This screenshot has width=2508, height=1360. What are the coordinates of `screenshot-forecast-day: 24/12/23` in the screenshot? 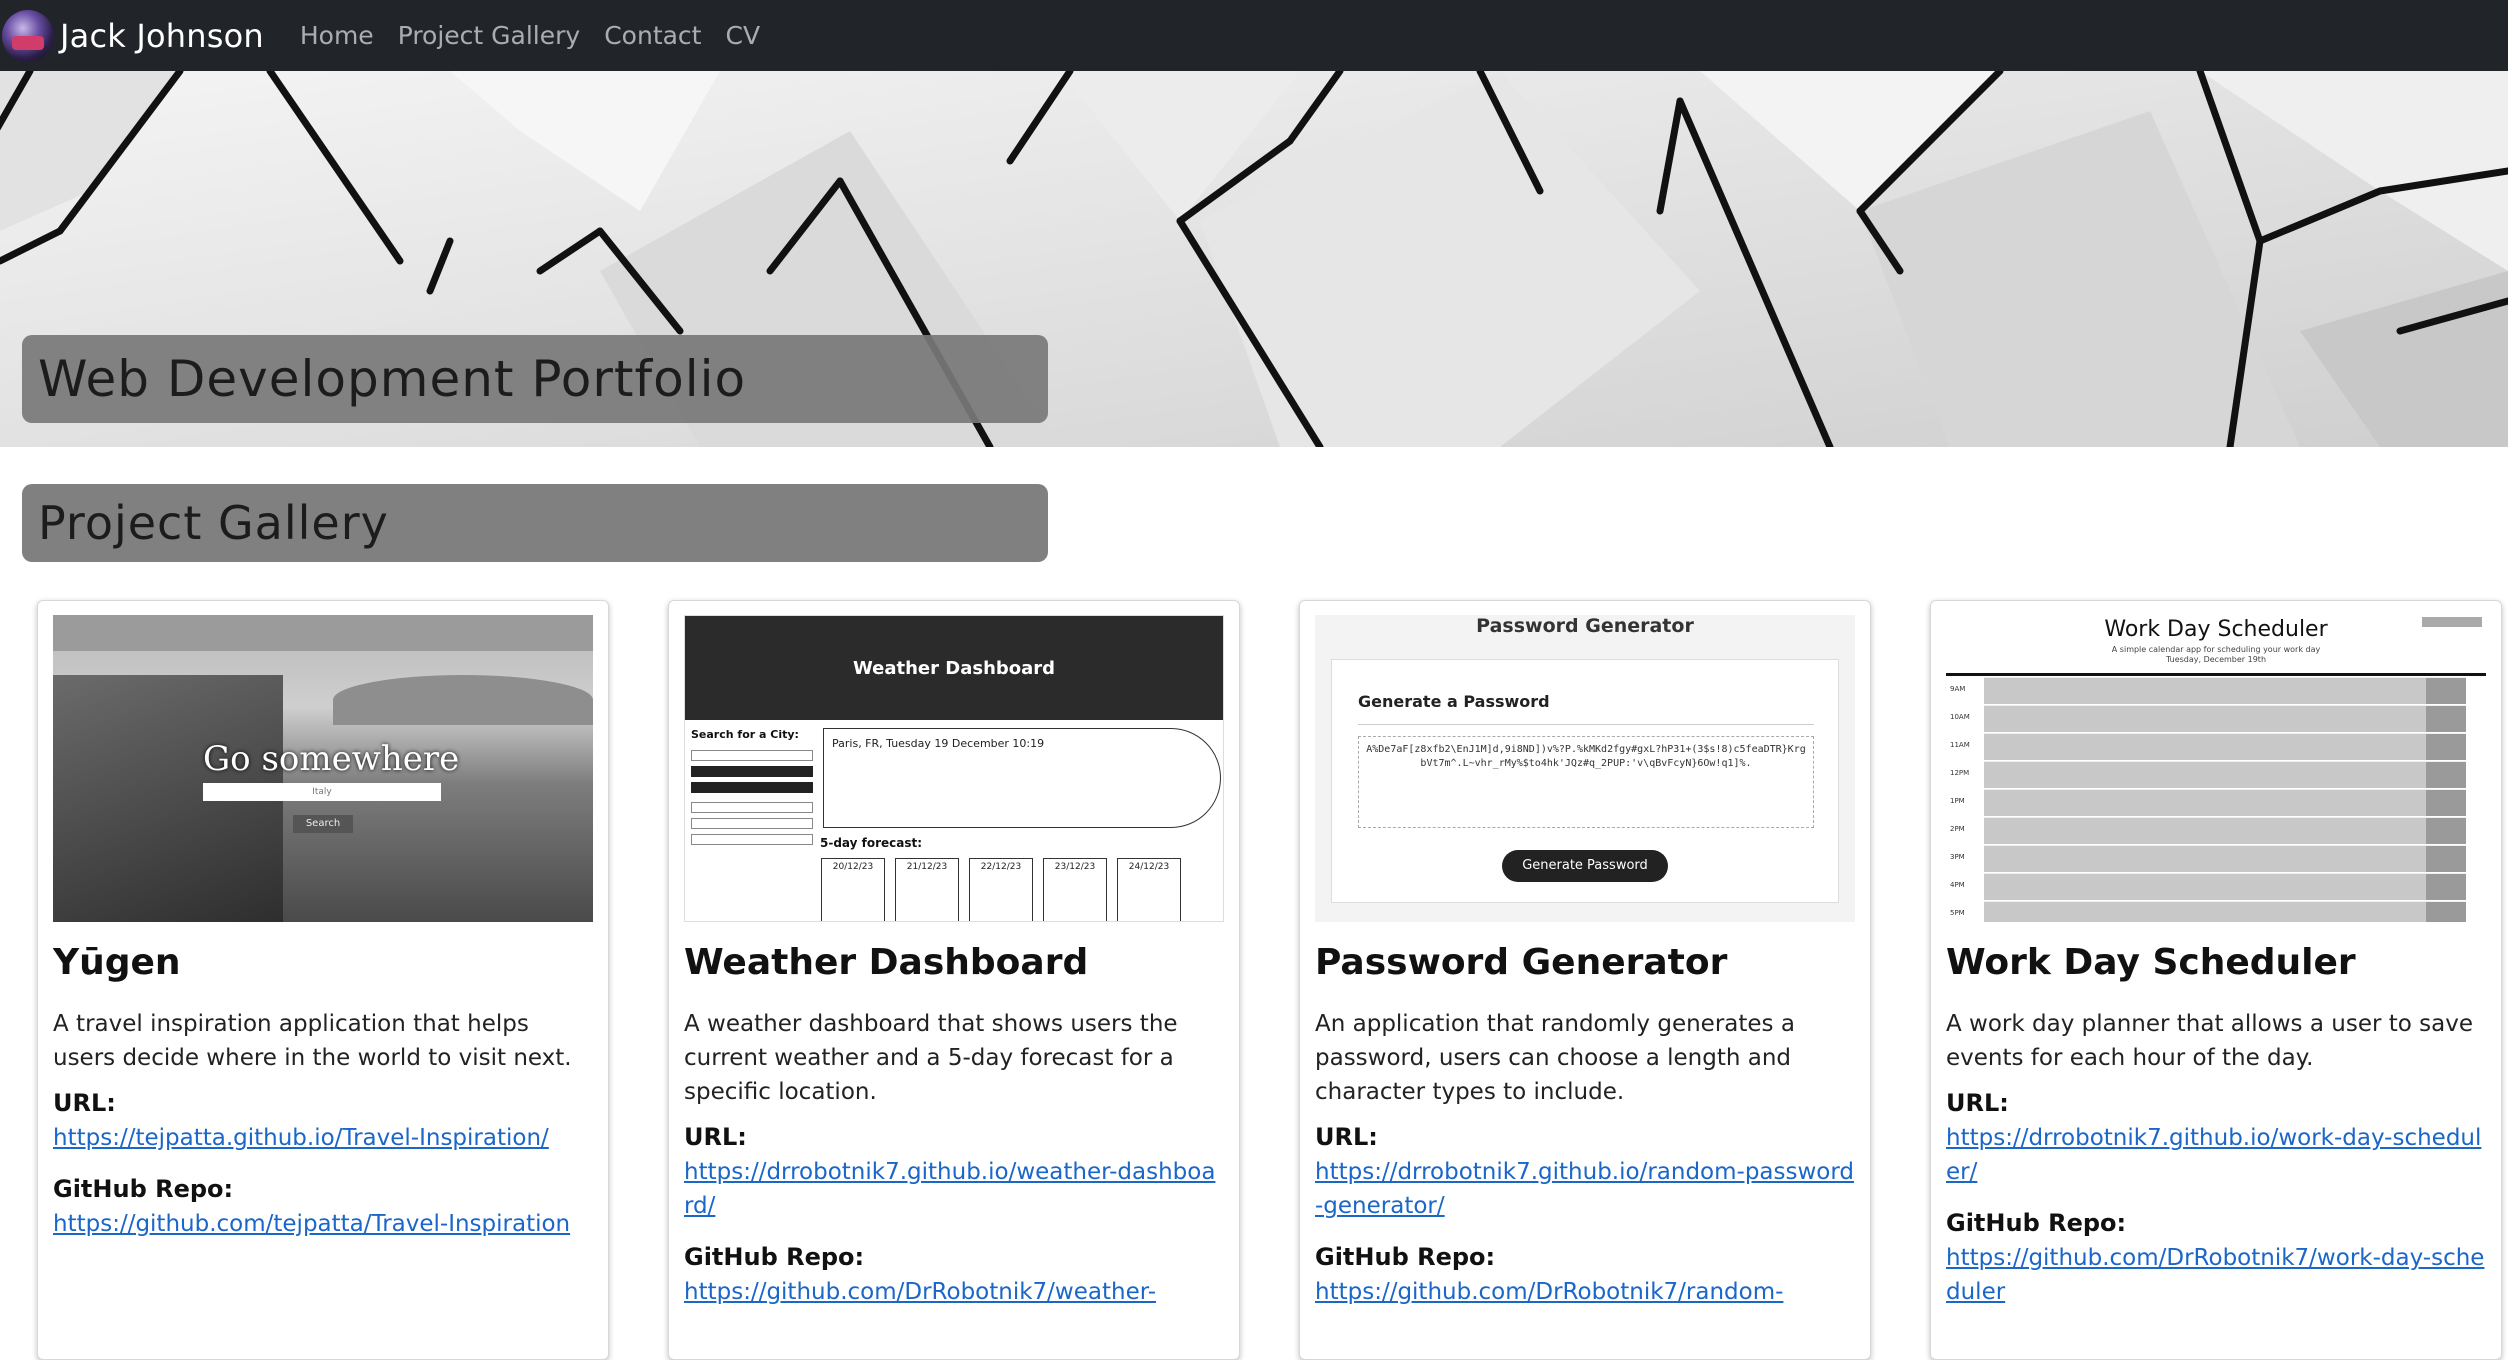 It's located at (1149, 889).